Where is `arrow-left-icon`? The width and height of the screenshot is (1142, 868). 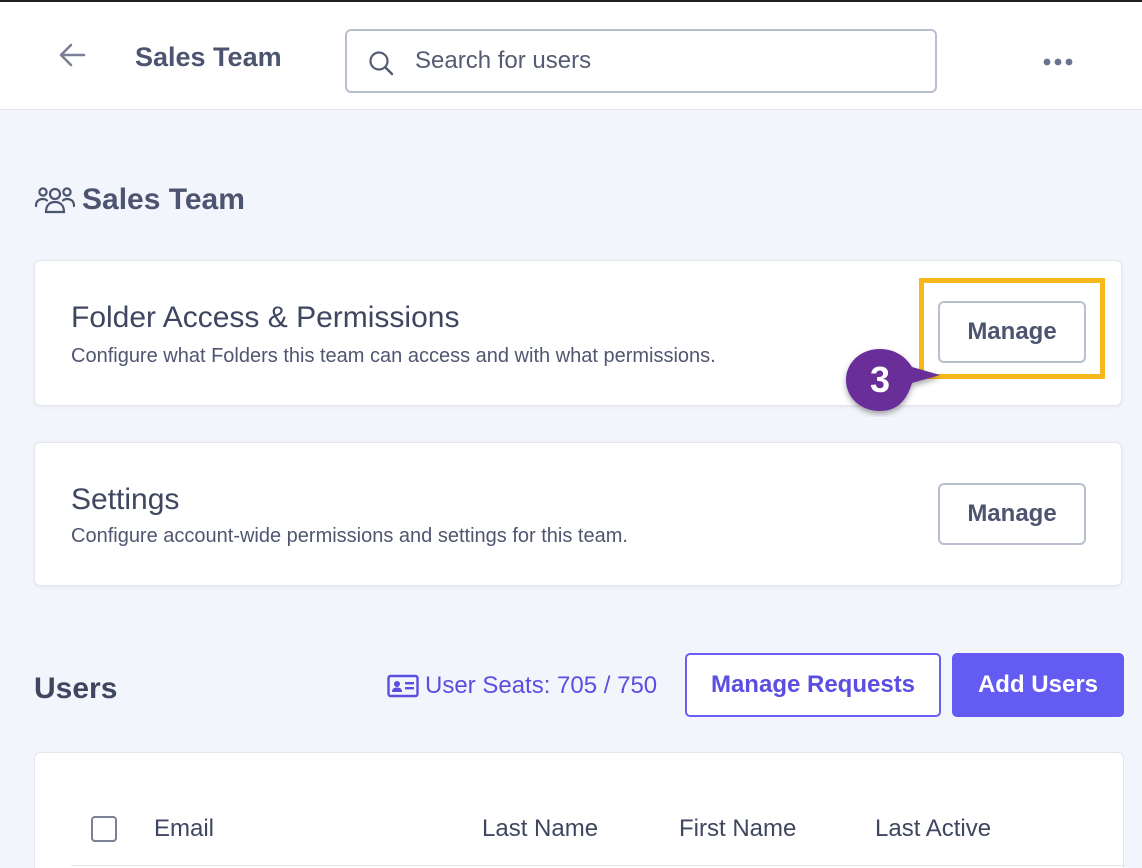
arrow-left-icon is located at coordinates (73, 55).